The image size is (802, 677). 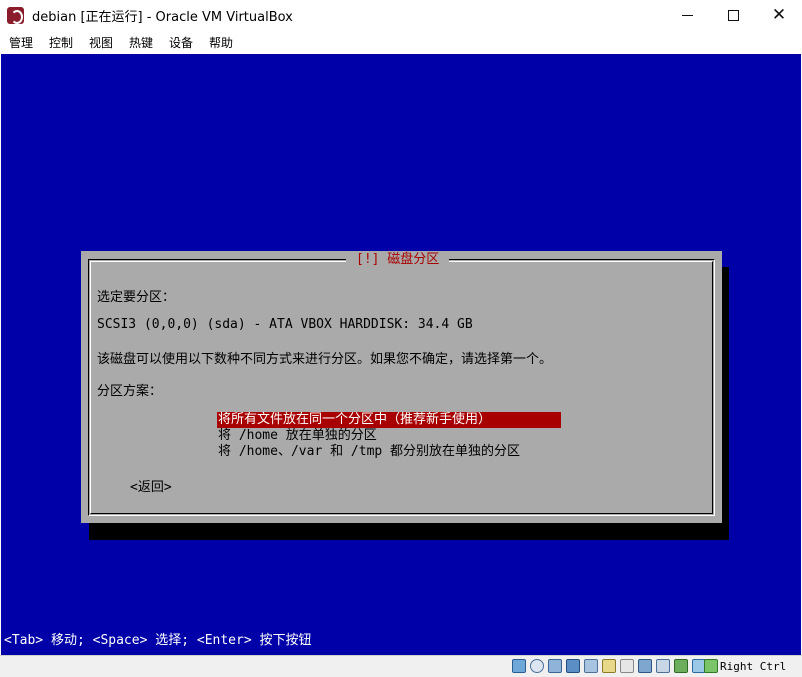 I want to click on option-separate-home-var-tmp: 将 /home、/var 和 /tmp 都分别放在单独的分区, so click(x=369, y=452).